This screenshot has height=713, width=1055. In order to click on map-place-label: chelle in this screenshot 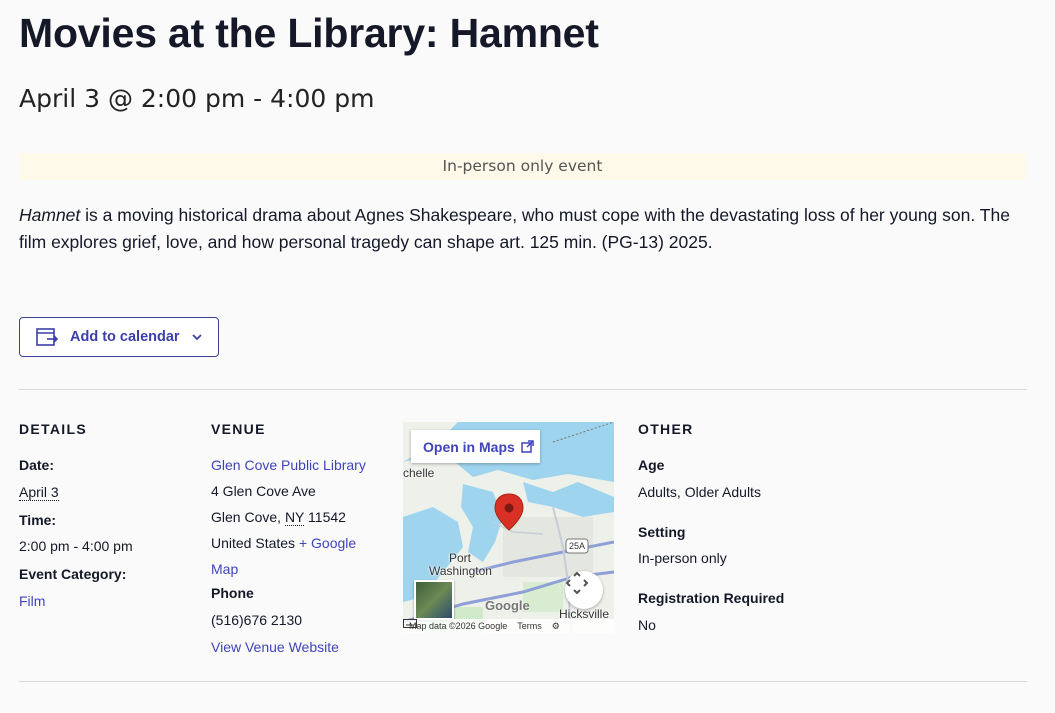, I will do `click(419, 473)`.